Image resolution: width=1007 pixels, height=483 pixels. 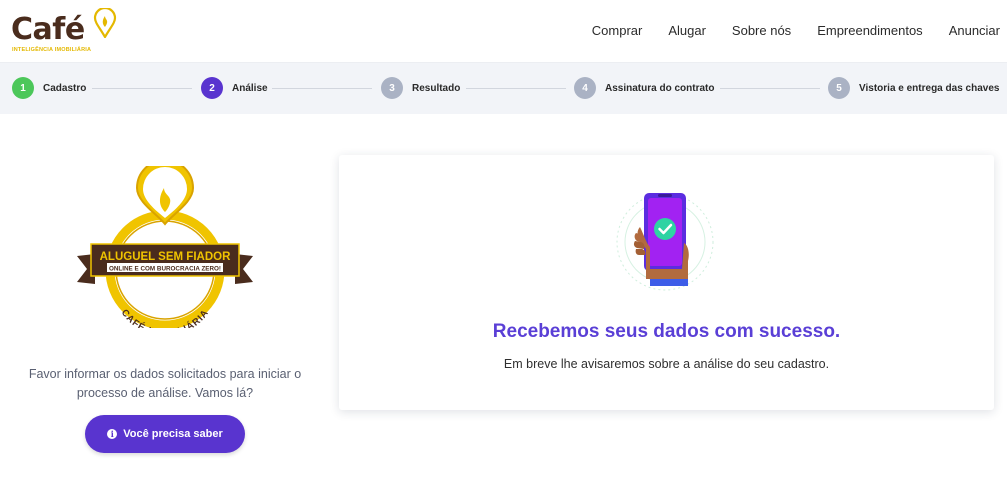 What do you see at coordinates (870, 30) in the screenshot?
I see `nav-empreendimentos: Empreendimentos` at bounding box center [870, 30].